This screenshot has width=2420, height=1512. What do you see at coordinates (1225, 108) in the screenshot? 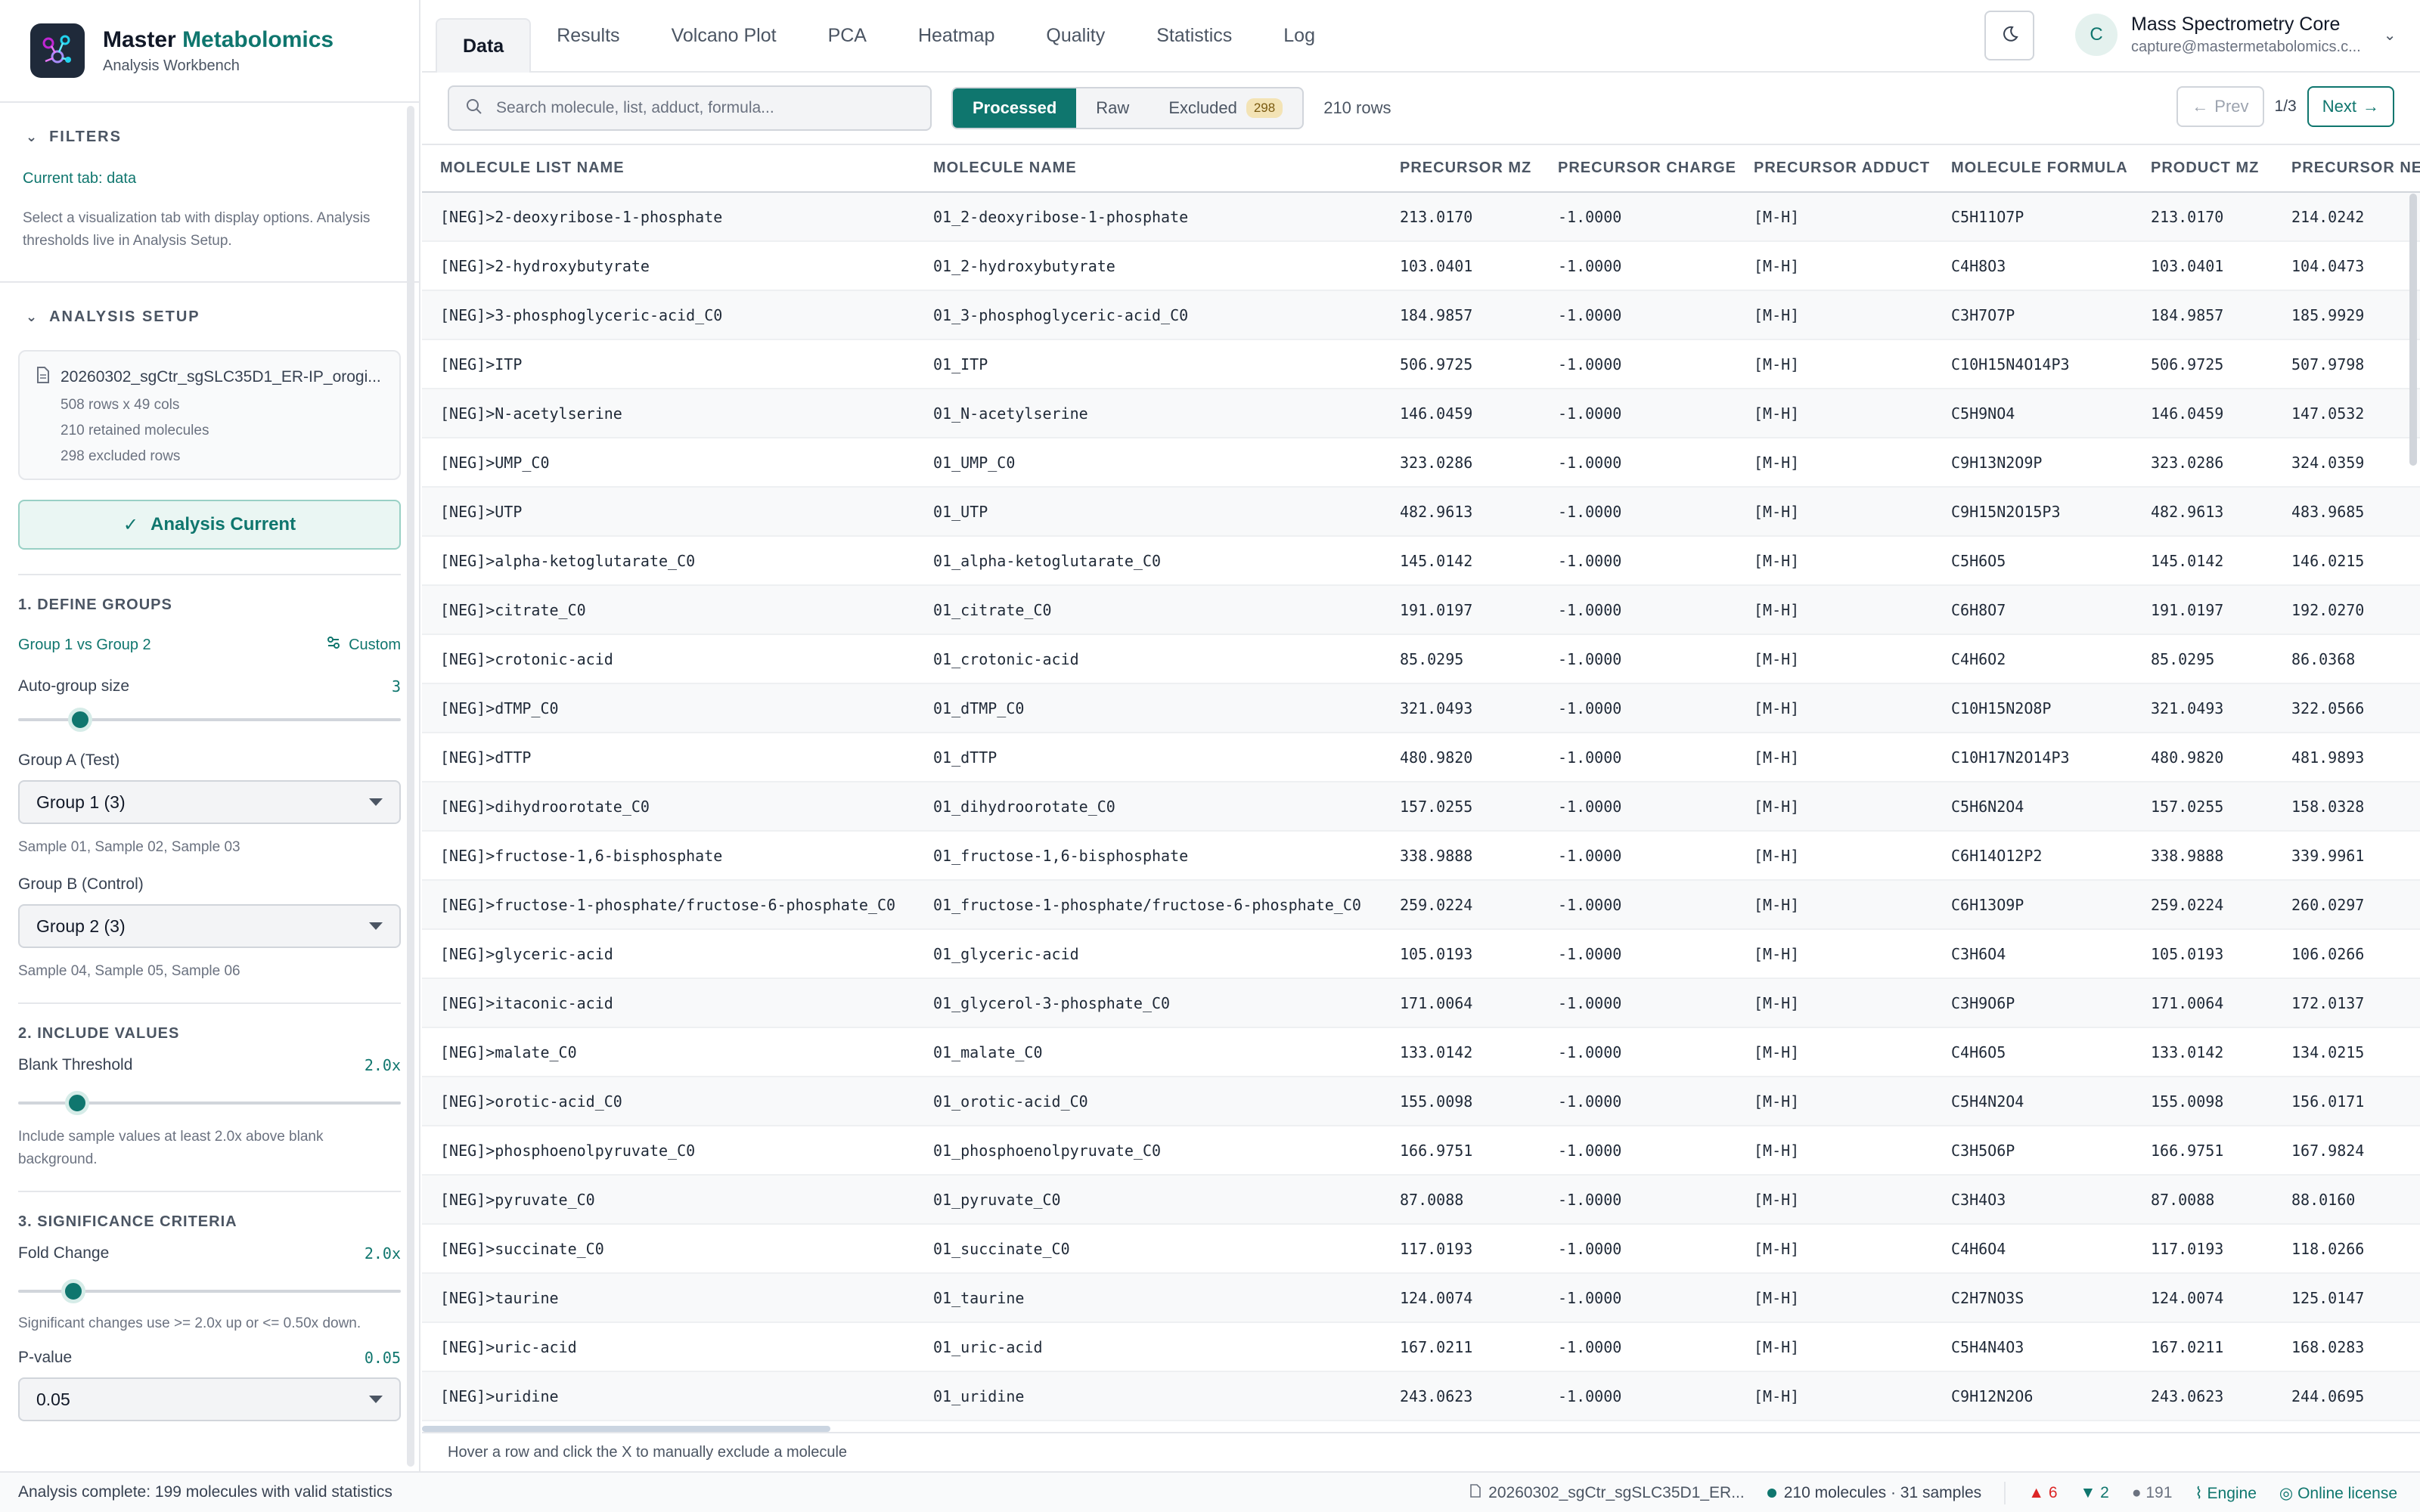
I see `seg-excluded: Excluded 298` at bounding box center [1225, 108].